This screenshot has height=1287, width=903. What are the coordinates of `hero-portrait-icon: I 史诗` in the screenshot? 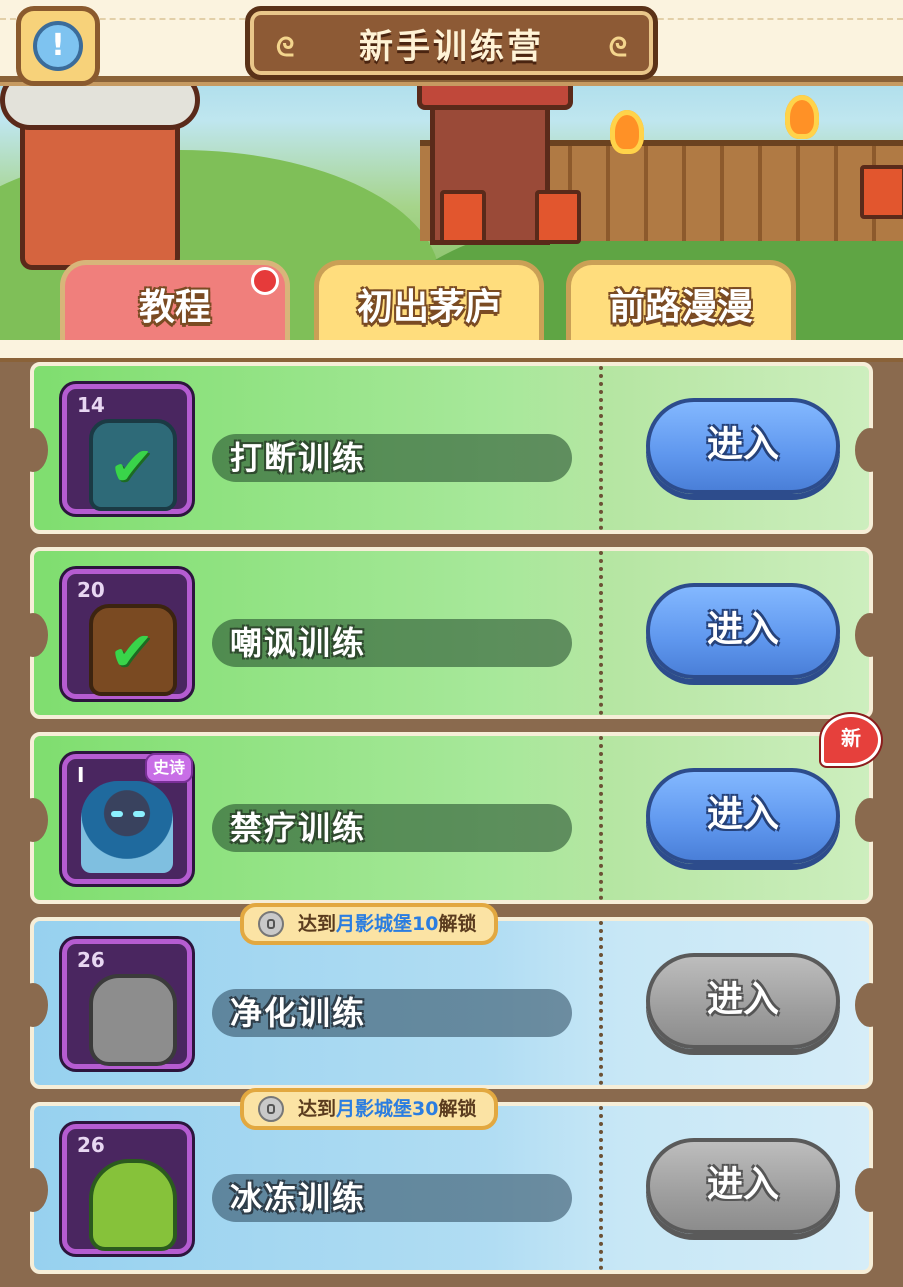 It's located at (127, 818).